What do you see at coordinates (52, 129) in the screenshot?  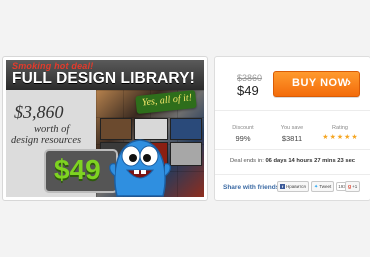 I see `worth-line: worth of` at bounding box center [52, 129].